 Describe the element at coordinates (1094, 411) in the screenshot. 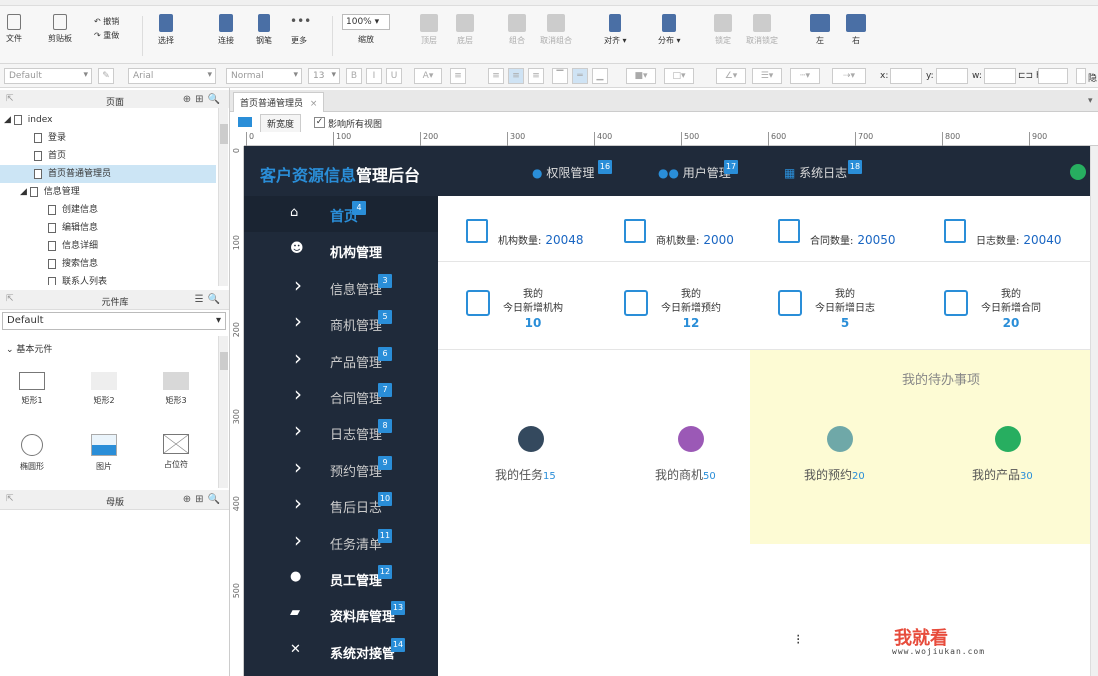

I see `canvas-scrollbar` at that location.